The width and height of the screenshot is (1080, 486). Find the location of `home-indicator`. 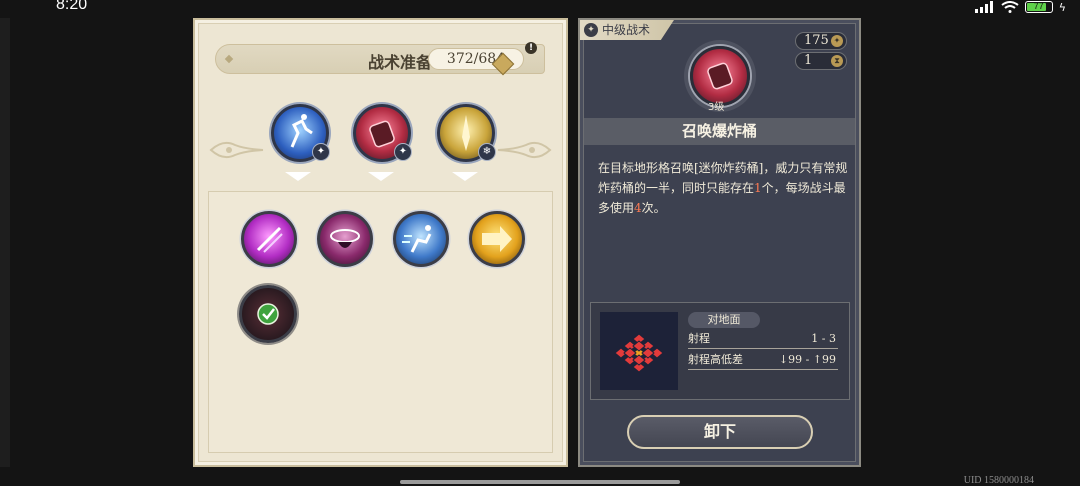

home-indicator is located at coordinates (540, 482).